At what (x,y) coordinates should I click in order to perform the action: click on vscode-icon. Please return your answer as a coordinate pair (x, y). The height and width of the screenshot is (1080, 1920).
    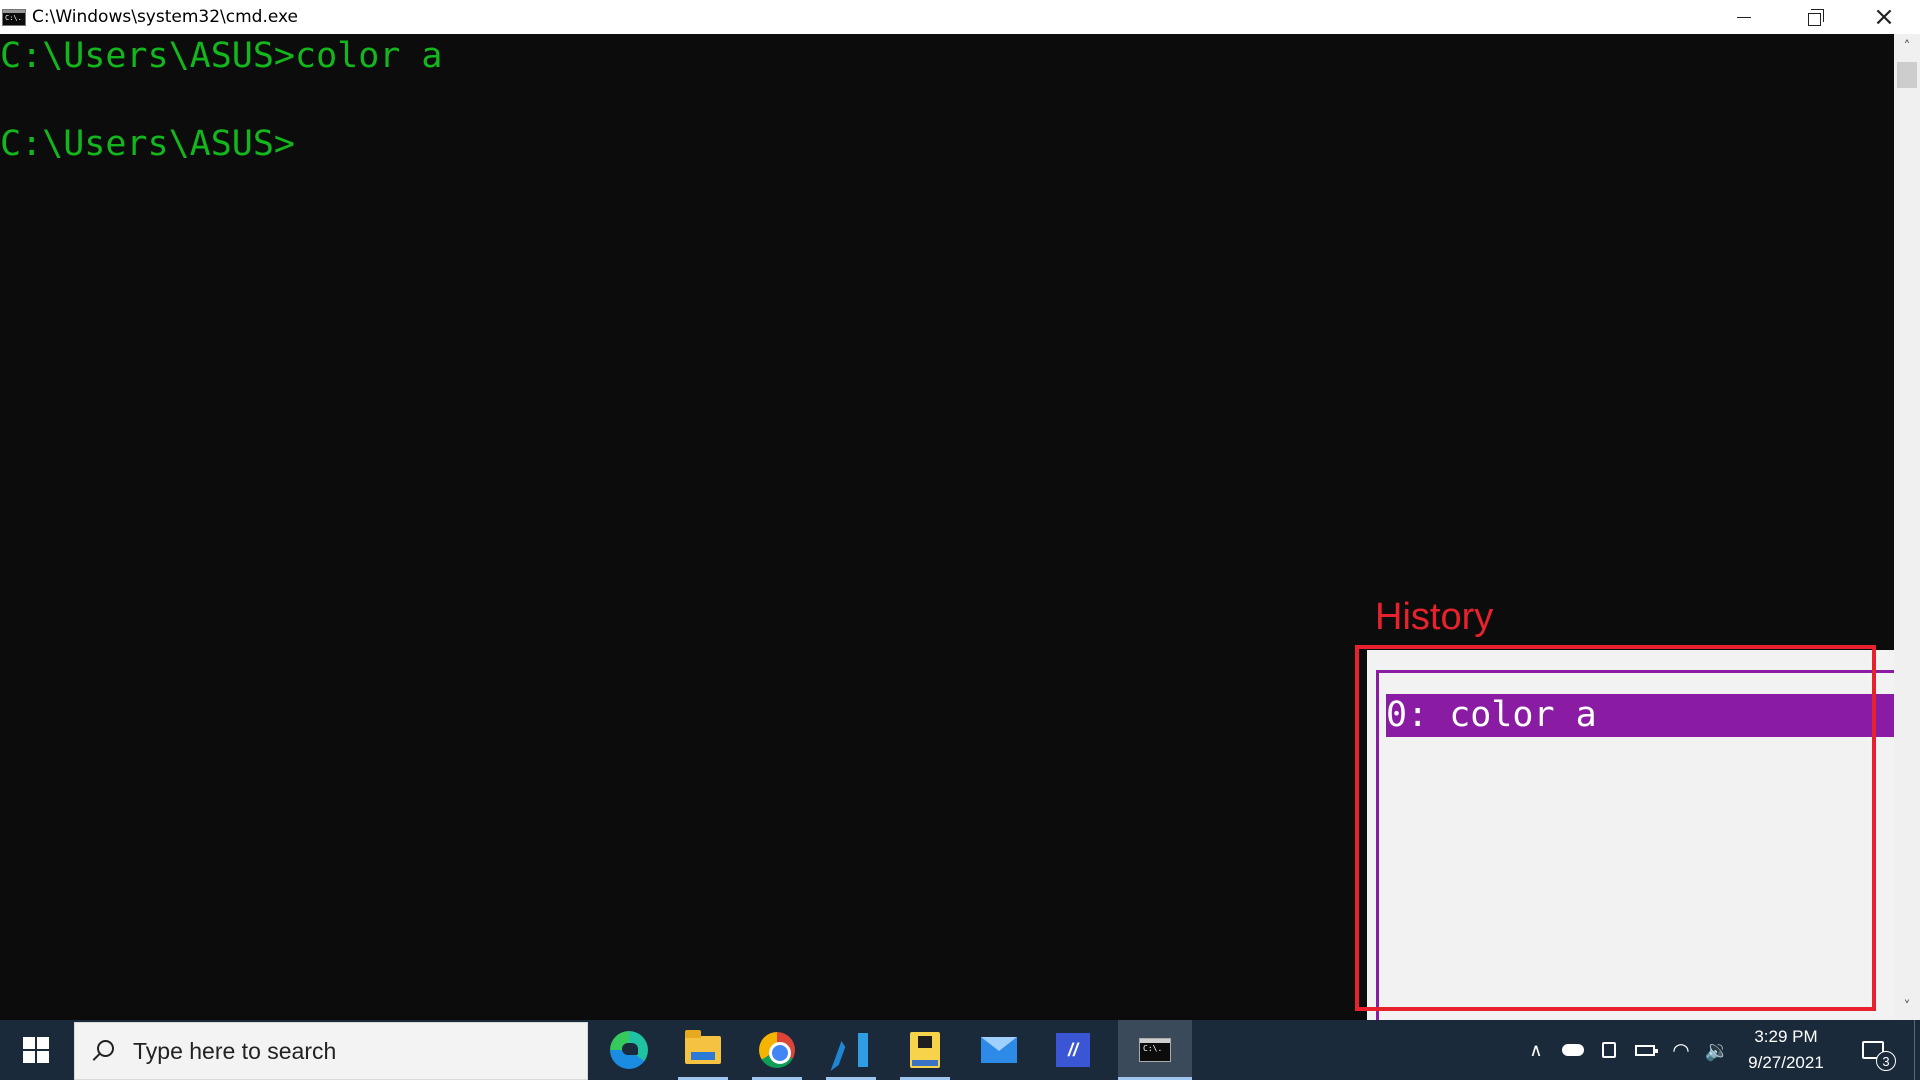
    Looking at the image, I should click on (851, 1050).